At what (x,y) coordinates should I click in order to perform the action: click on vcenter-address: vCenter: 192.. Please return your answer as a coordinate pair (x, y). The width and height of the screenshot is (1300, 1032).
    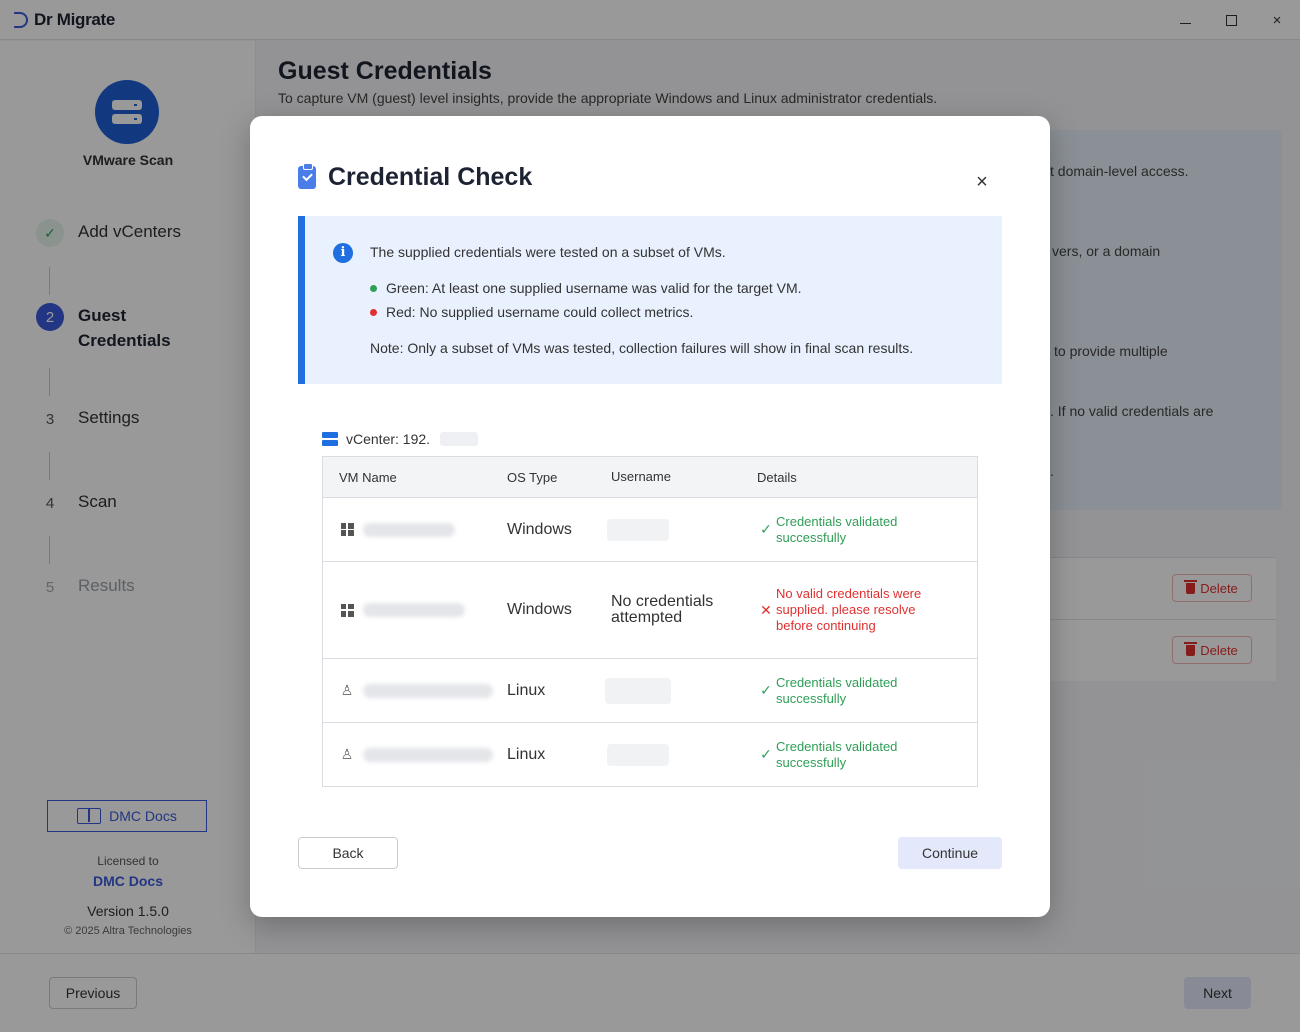
    Looking at the image, I should click on (388, 439).